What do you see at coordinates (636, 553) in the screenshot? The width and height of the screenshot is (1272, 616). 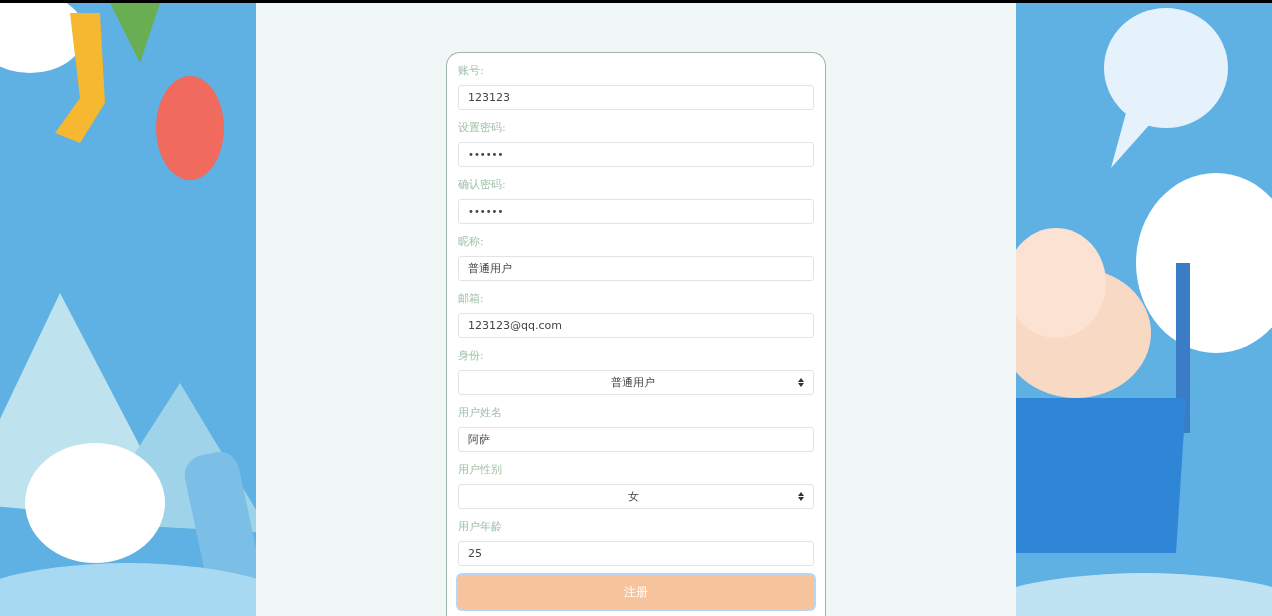 I see `input-field: 25` at bounding box center [636, 553].